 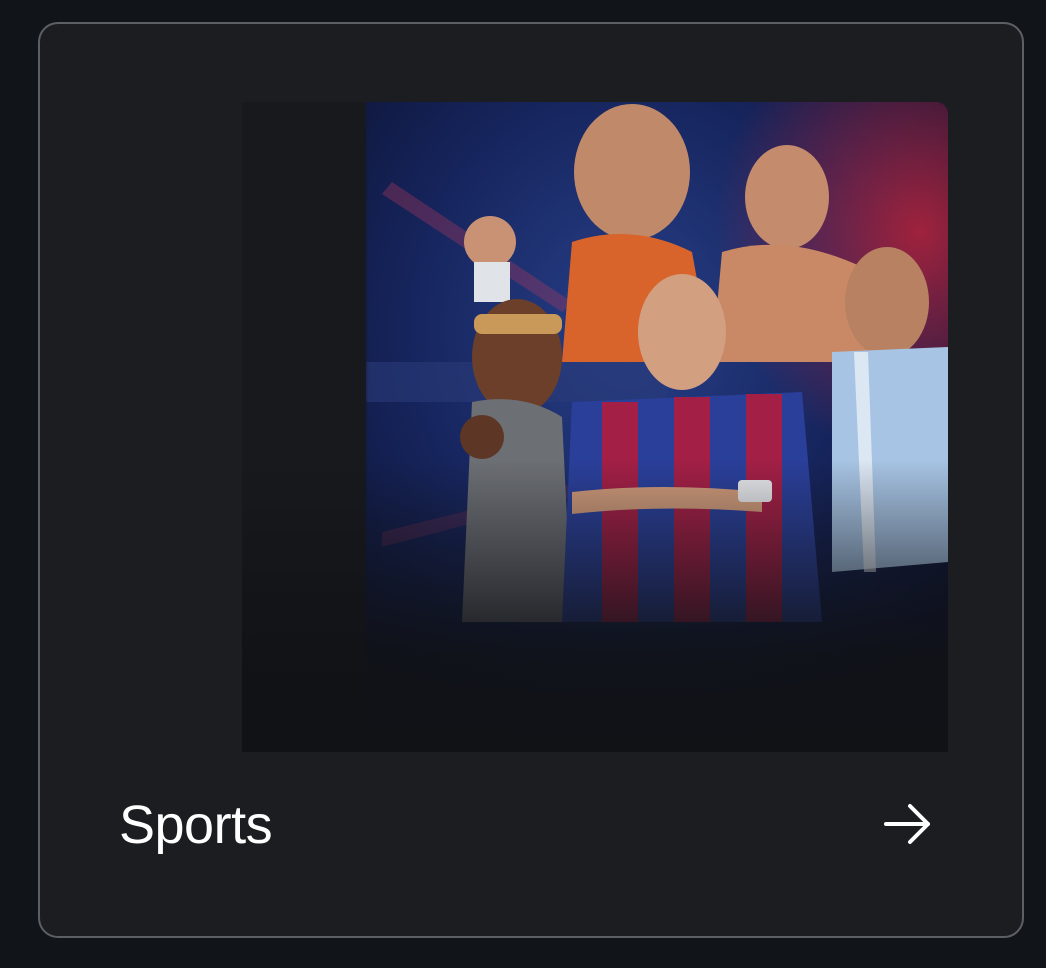 What do you see at coordinates (908, 824) in the screenshot?
I see `arrow-right-icon` at bounding box center [908, 824].